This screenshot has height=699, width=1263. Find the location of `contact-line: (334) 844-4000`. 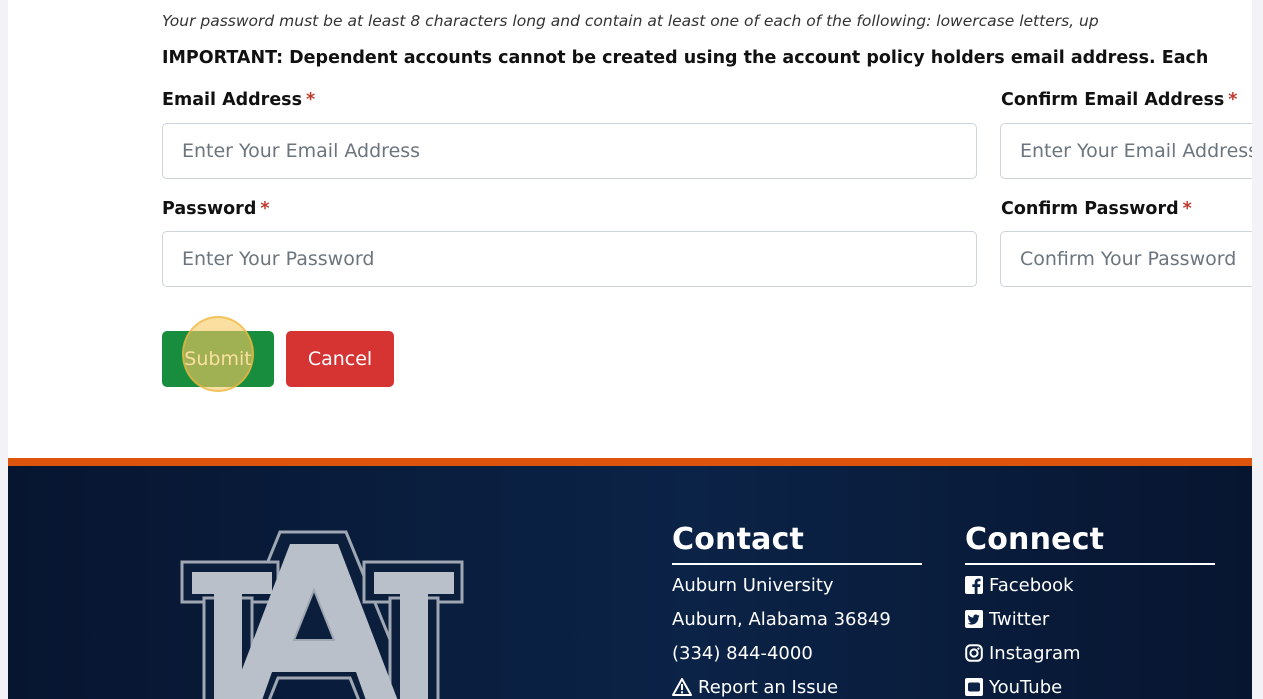

contact-line: (334) 844-4000 is located at coordinates (742, 653).